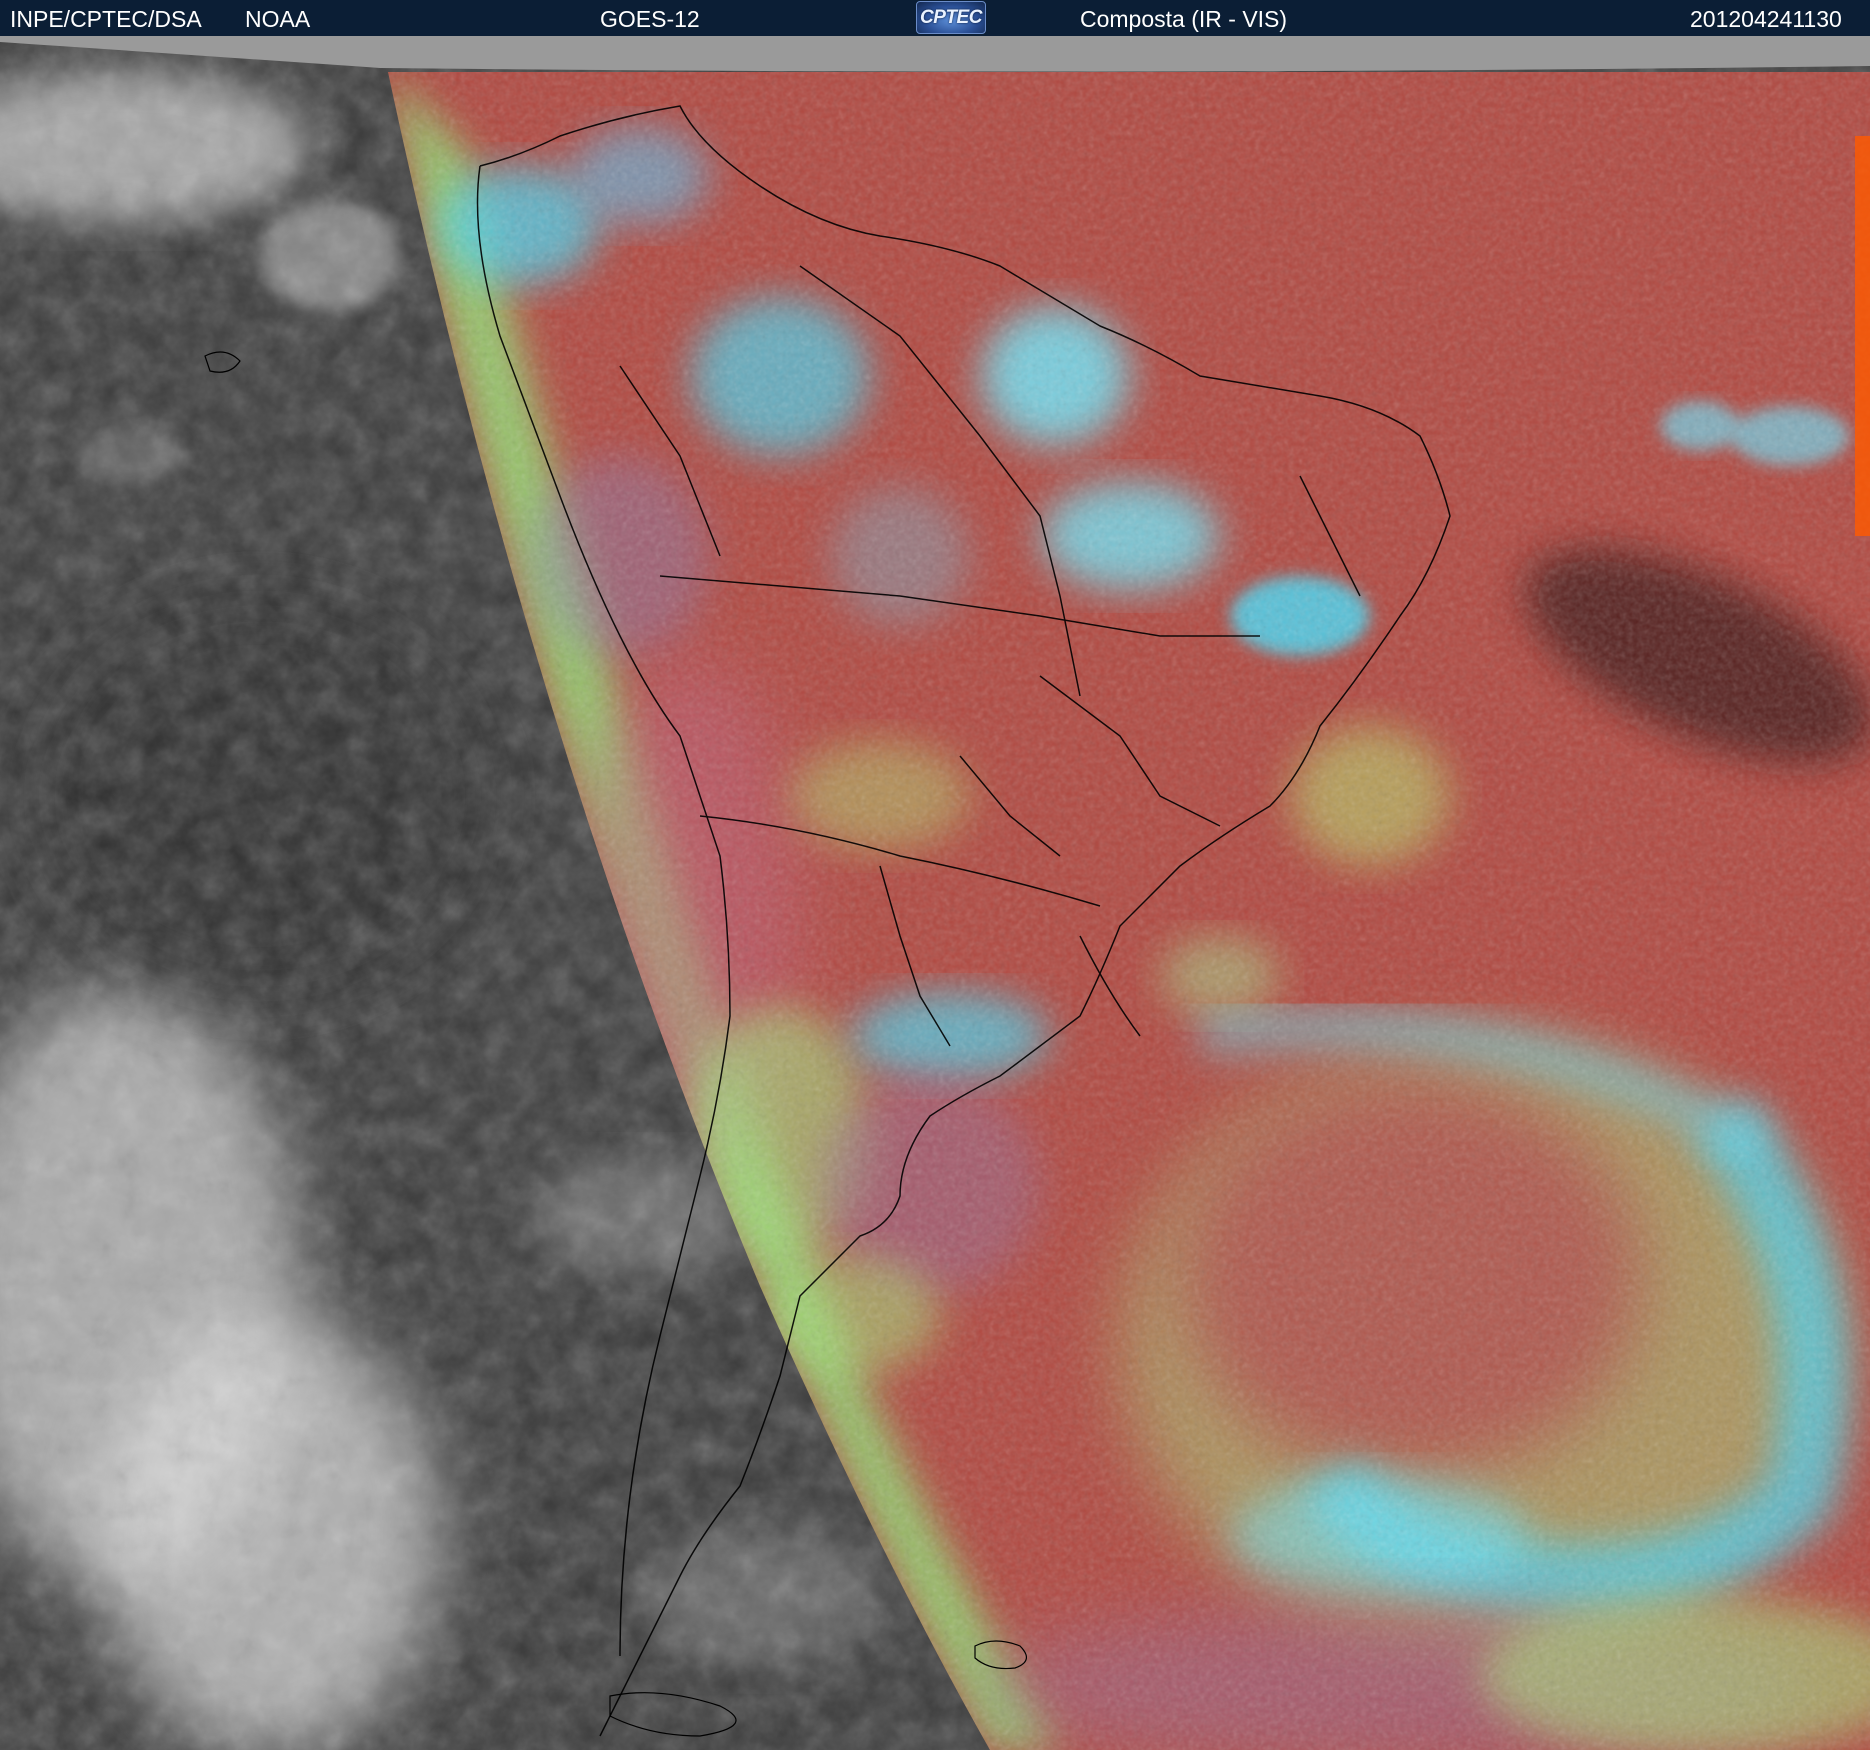  I want to click on institution-label: INPE/CPTEC/DSA, so click(106, 19).